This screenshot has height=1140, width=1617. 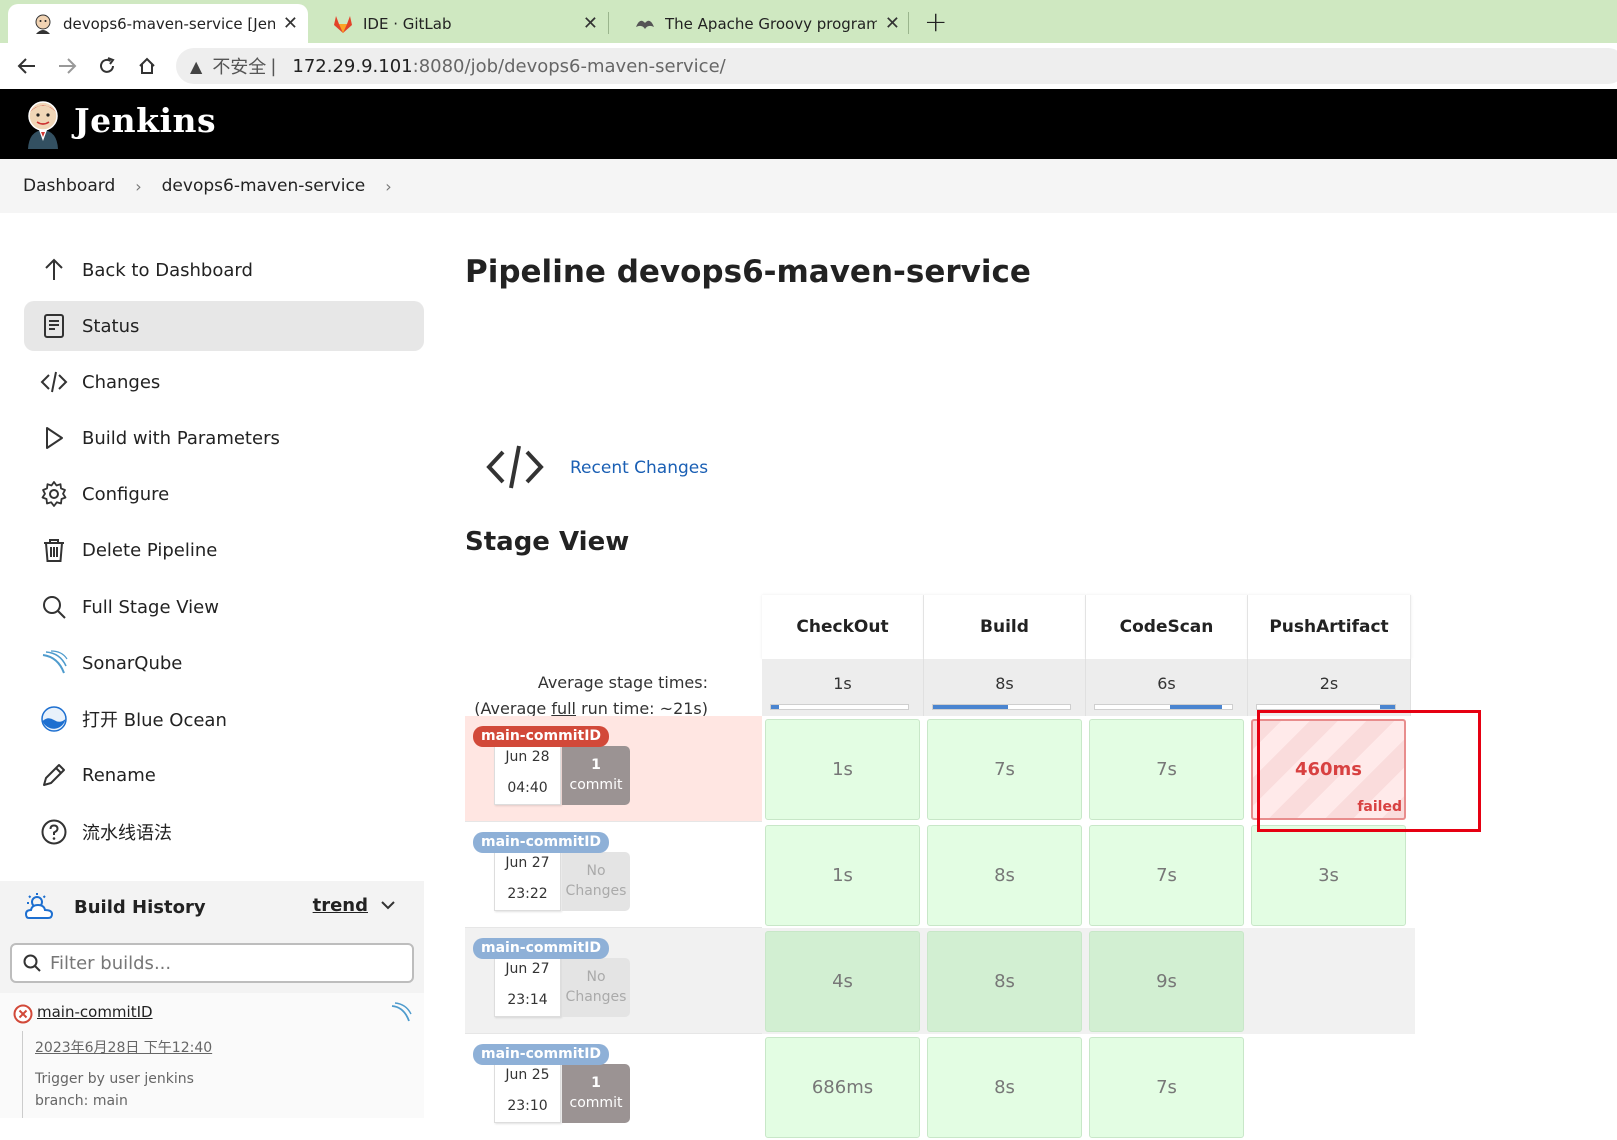 What do you see at coordinates (145, 120) in the screenshot?
I see `jenkins-brand: Jenkins` at bounding box center [145, 120].